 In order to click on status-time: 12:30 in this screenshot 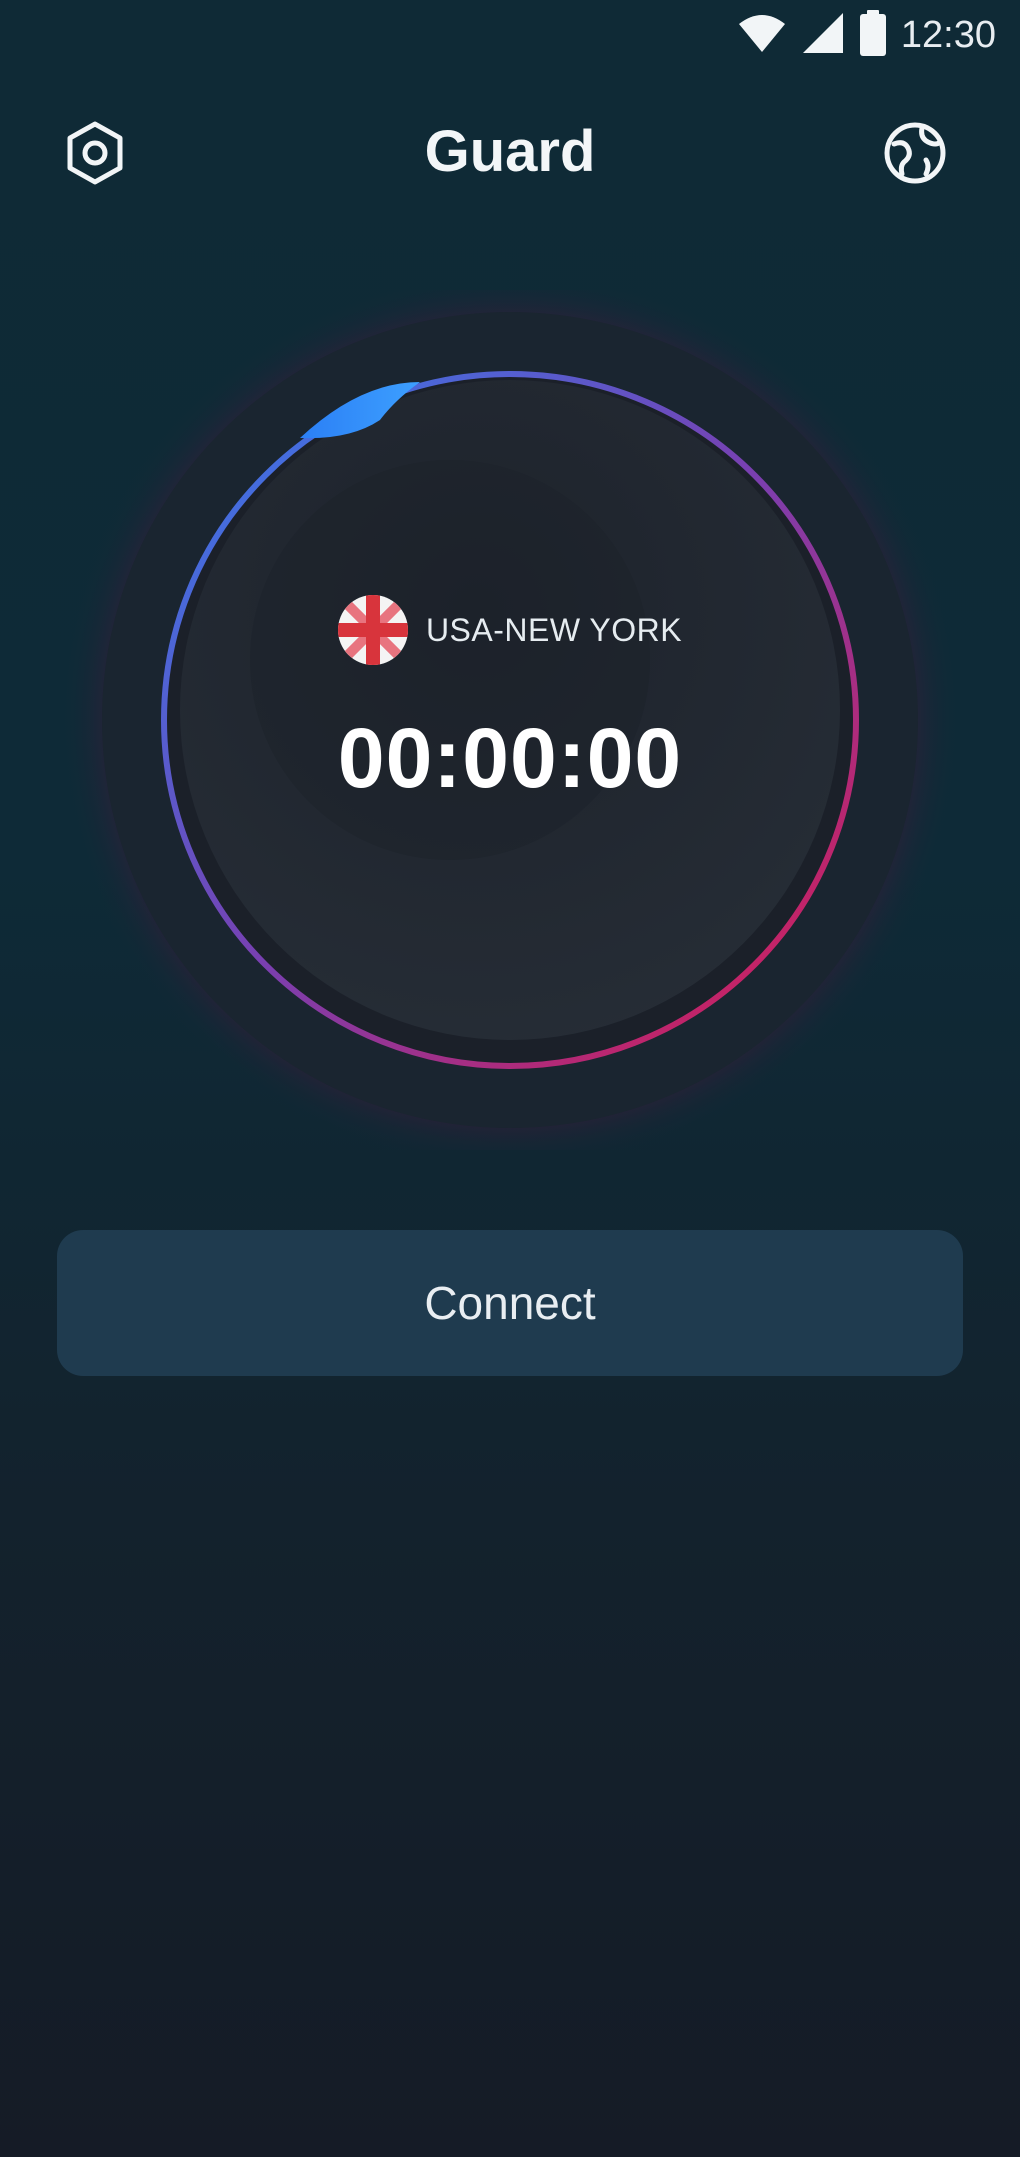, I will do `click(948, 34)`.